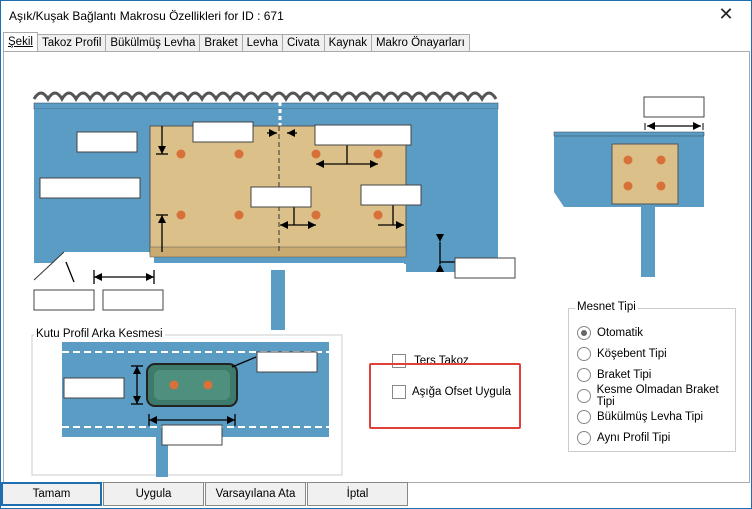  Describe the element at coordinates (620, 333) in the screenshot. I see `radio-label: Otomatik` at that location.